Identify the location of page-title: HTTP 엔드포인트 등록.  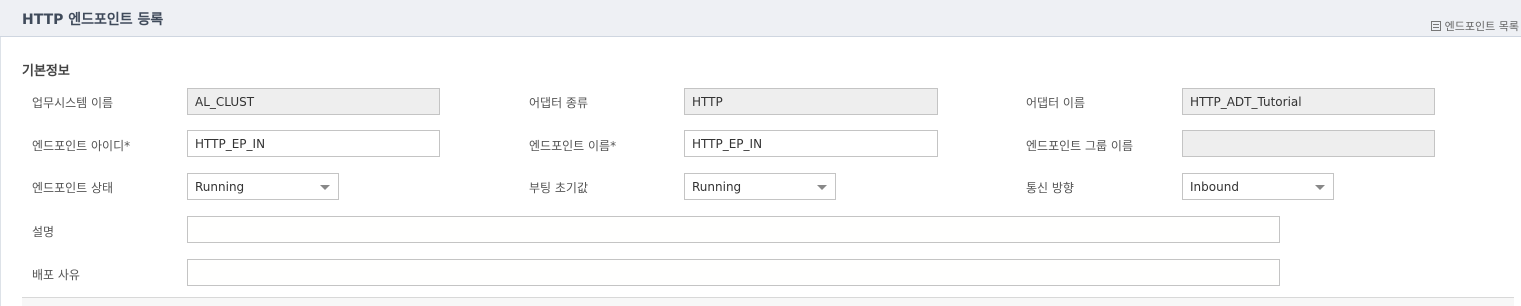
(93, 20).